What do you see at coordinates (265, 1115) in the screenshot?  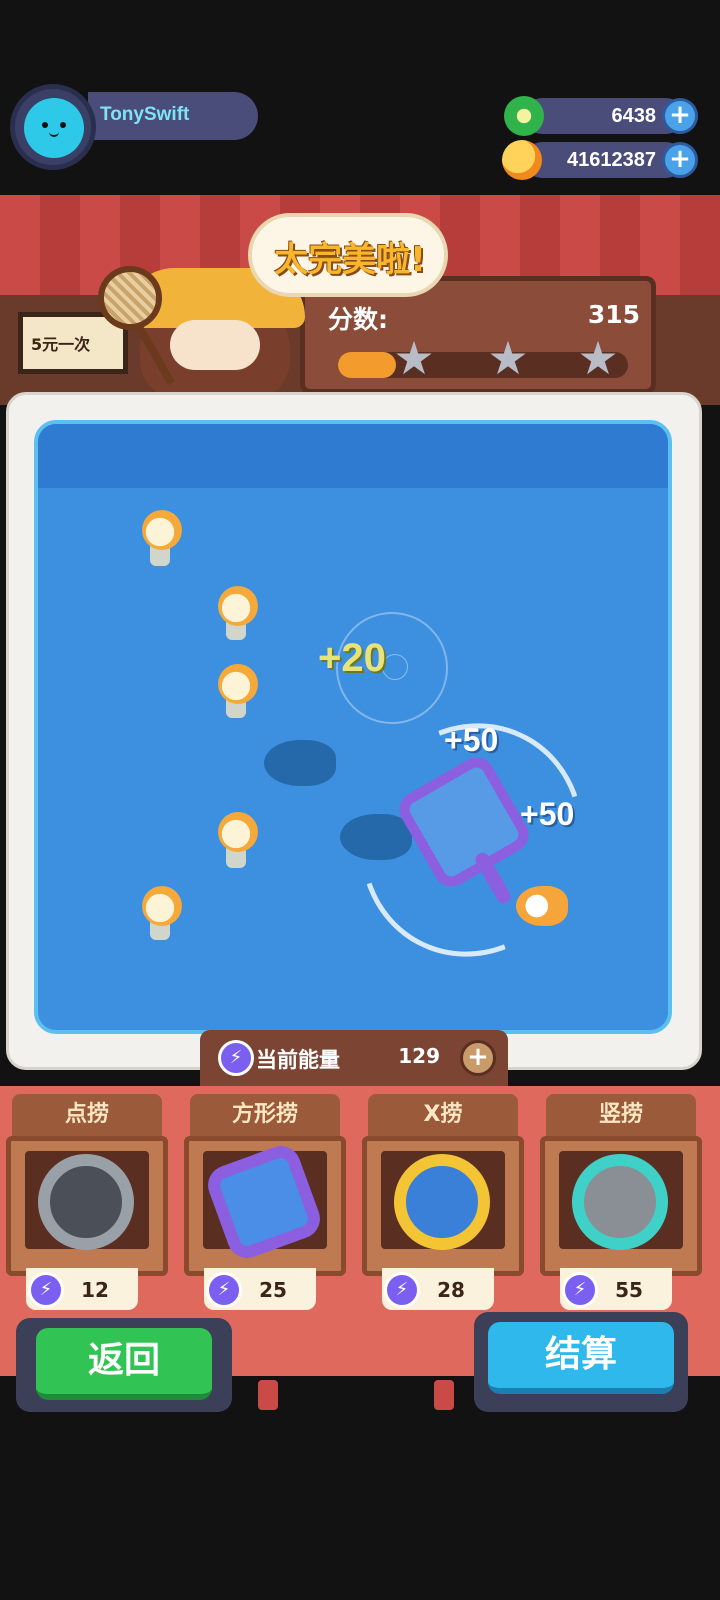 I see `tool-name: 方形捞` at bounding box center [265, 1115].